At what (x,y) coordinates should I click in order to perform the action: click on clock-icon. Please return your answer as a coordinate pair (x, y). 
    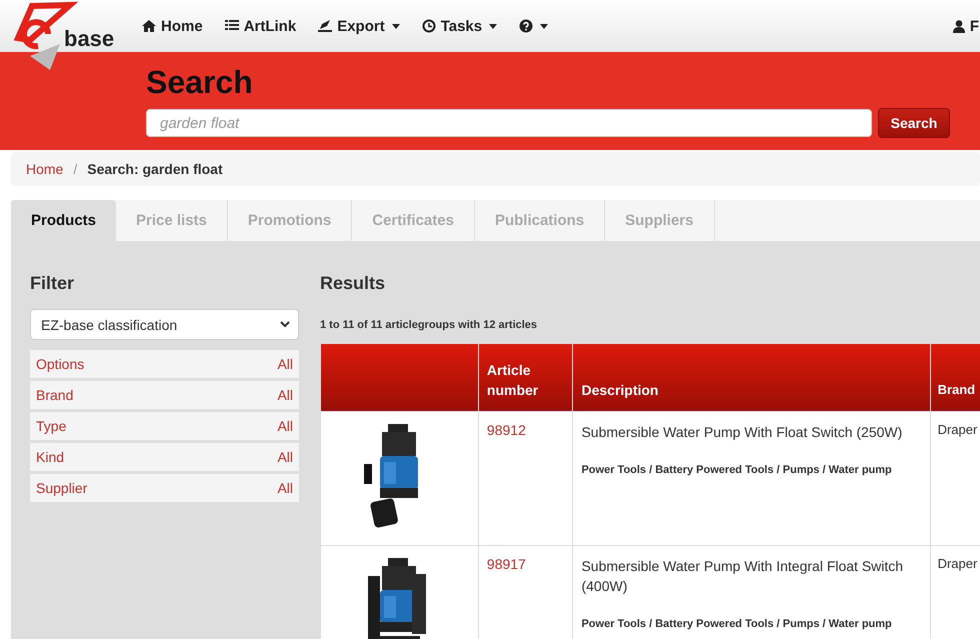
    Looking at the image, I should click on (429, 26).